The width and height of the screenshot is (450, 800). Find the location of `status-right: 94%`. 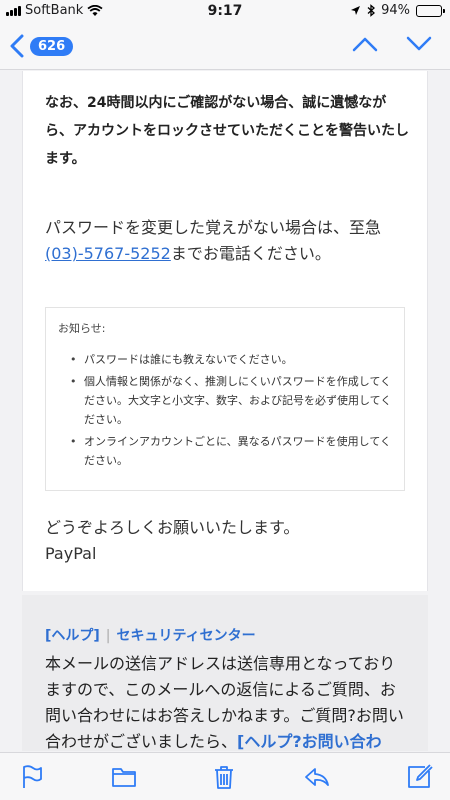

status-right: 94% is located at coordinates (397, 10).